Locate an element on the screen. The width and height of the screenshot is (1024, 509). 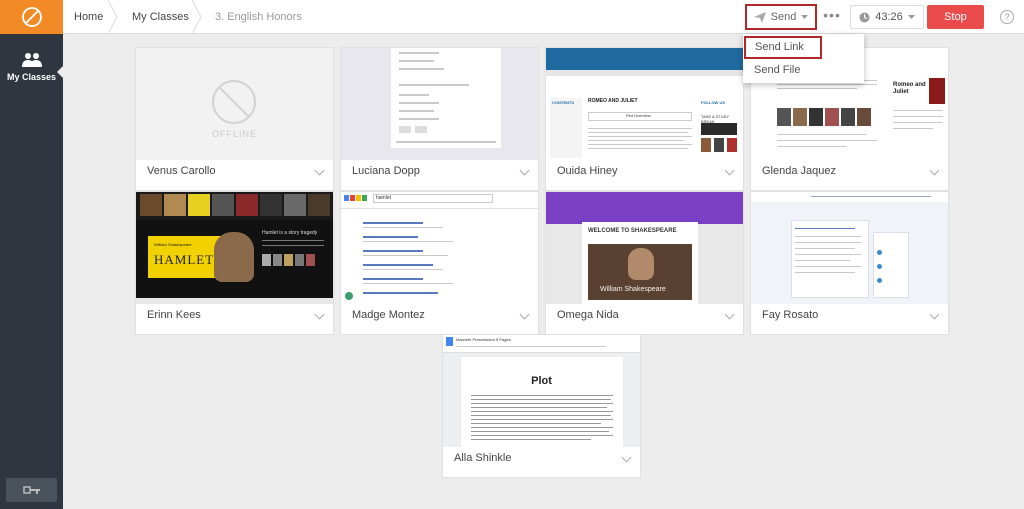
sidebar-item-label: My Classes is located at coordinates (31, 77).